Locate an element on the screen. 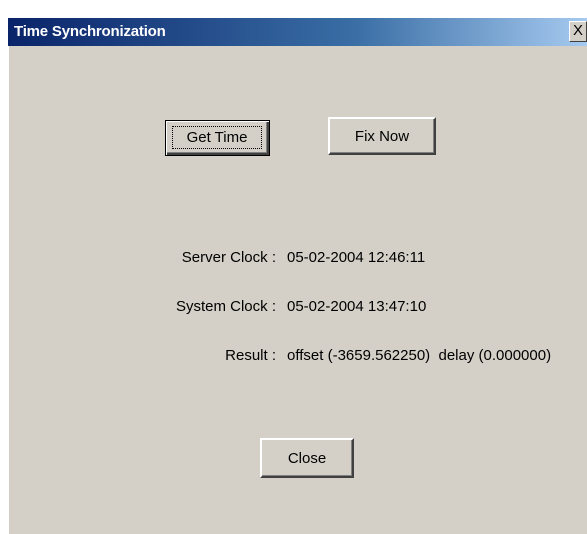  title-bar: Time Synchronization X is located at coordinates (297, 32).